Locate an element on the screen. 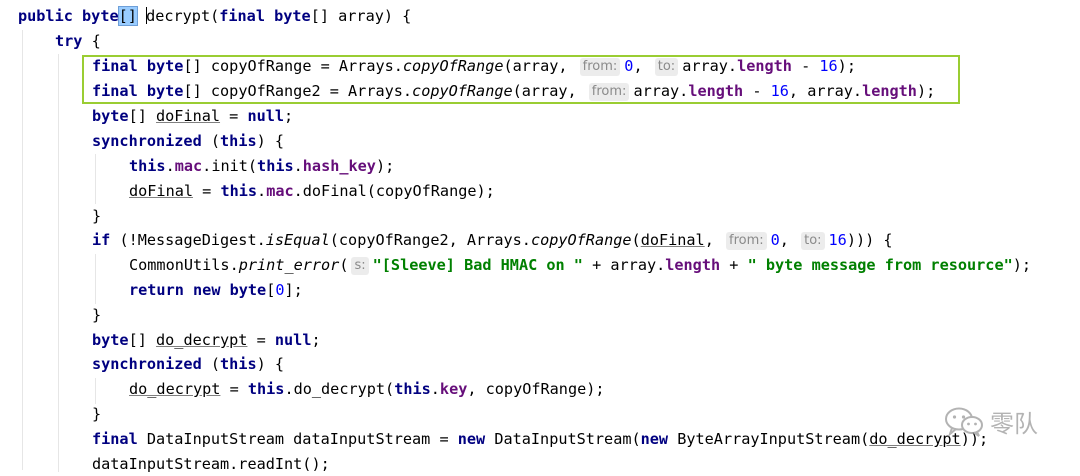 Image resolution: width=1080 pixels, height=476 pixels. static-method-call: print_error is located at coordinates (289, 265).